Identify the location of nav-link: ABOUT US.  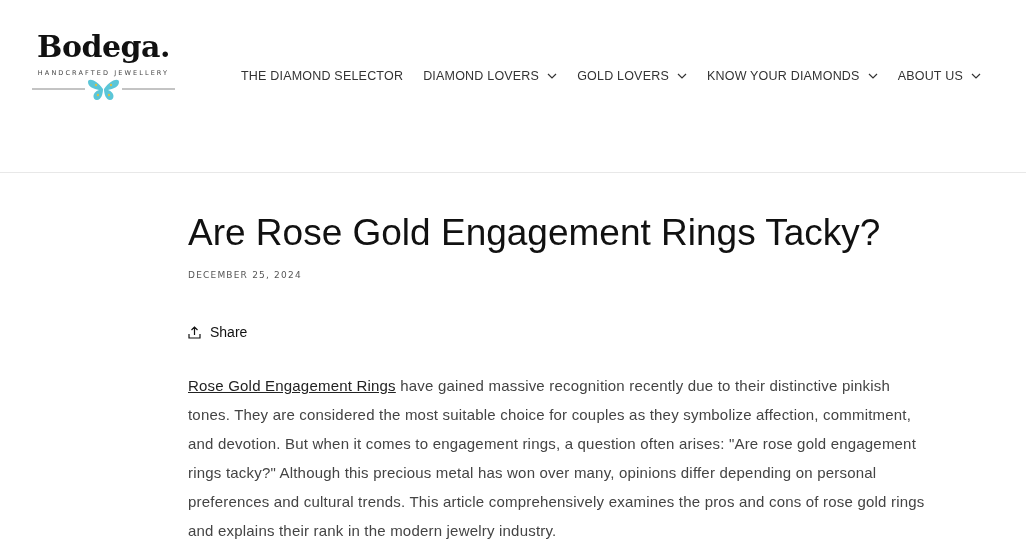
(939, 76).